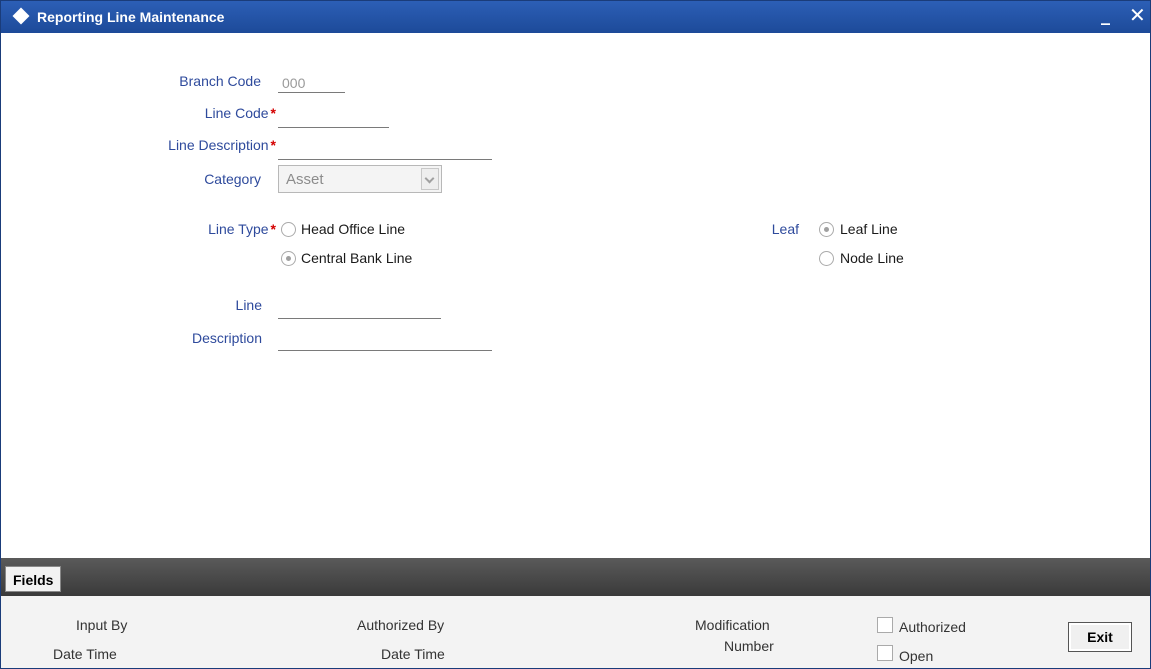 This screenshot has height=669, width=1151. I want to click on description-field, so click(385, 341).